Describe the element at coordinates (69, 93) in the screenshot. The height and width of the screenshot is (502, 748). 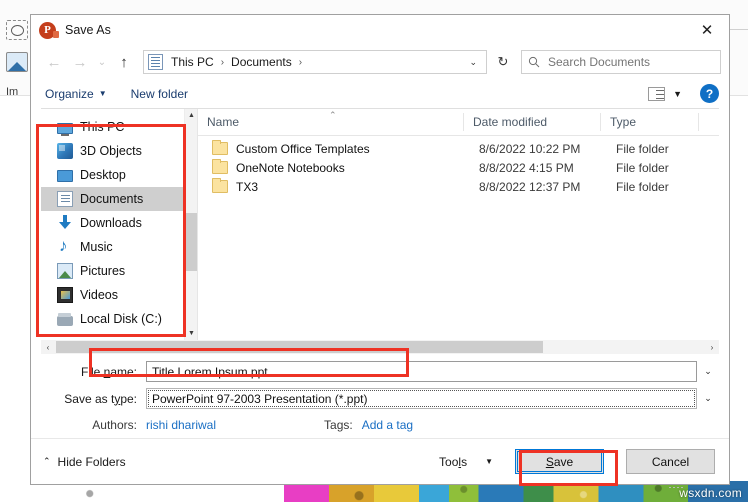
I see `organize-label: Organize` at that location.